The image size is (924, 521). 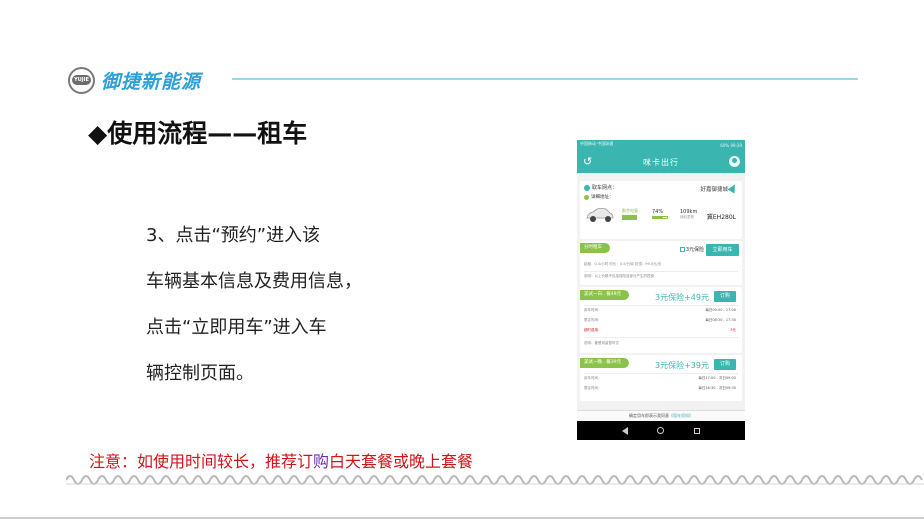 What do you see at coordinates (254, 281) in the screenshot?
I see `instruction-line: 车辆基本信息及费用信息，` at bounding box center [254, 281].